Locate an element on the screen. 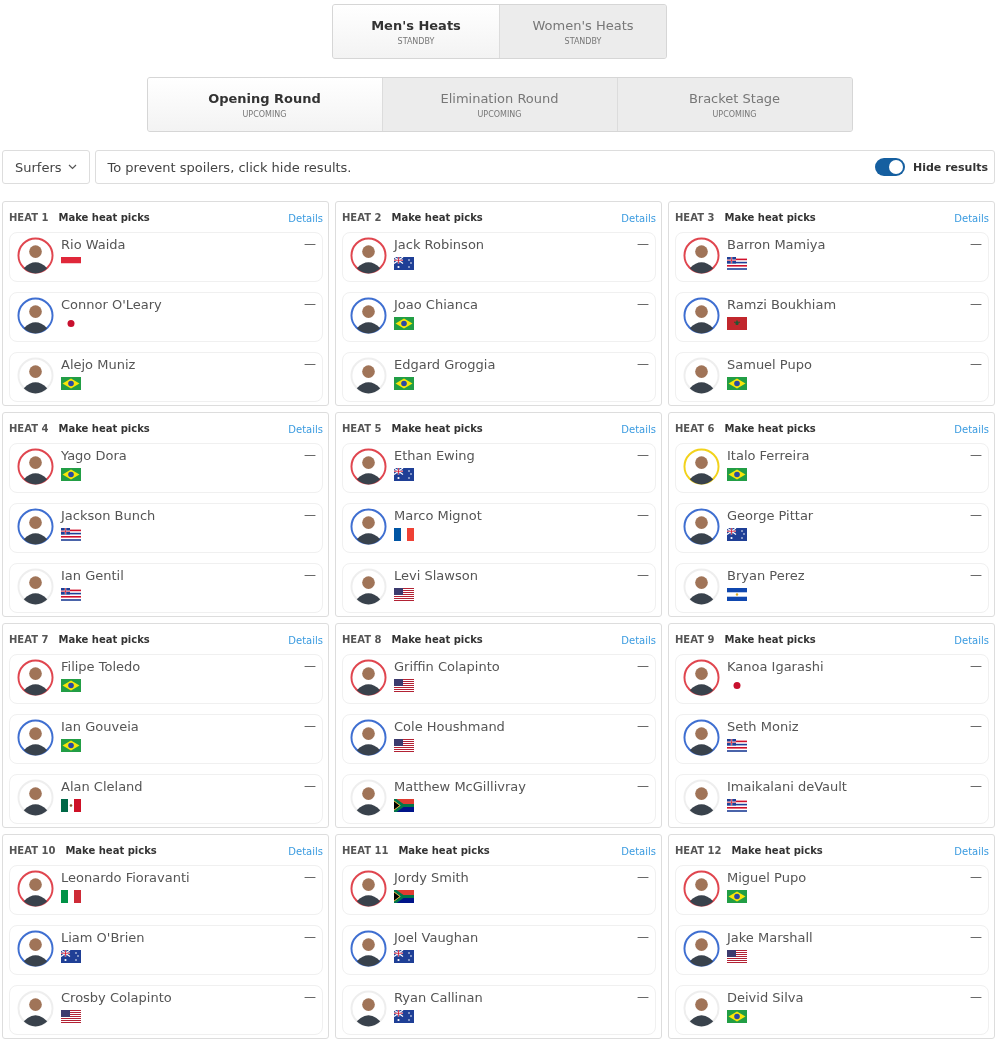 This screenshot has width=999, height=1050. round-tab: Opening Round UPCOMING is located at coordinates (264, 104).